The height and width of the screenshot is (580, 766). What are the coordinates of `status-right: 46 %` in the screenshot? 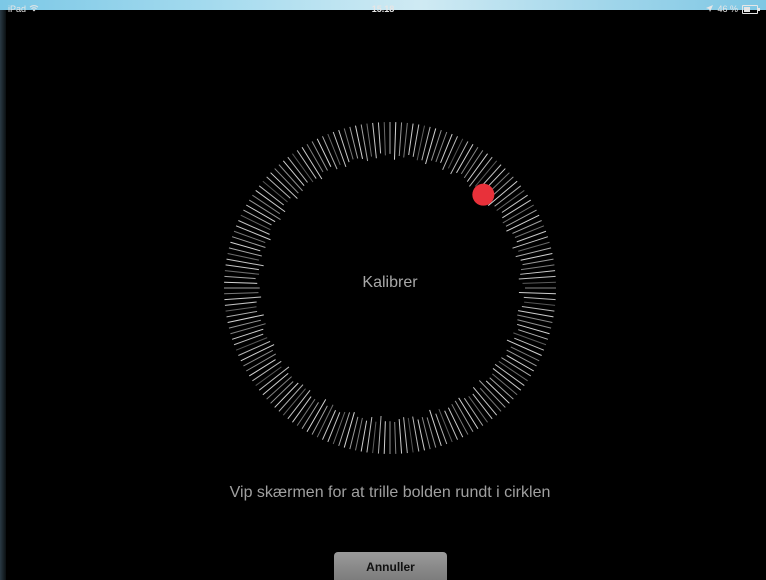 It's located at (733, 9).